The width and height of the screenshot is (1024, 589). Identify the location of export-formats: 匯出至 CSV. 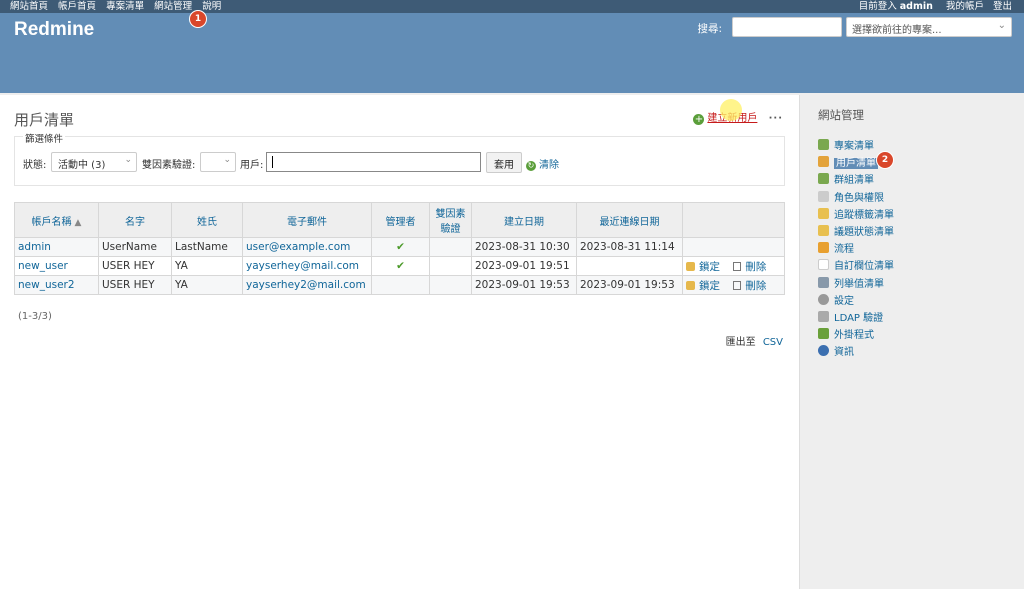
(754, 340).